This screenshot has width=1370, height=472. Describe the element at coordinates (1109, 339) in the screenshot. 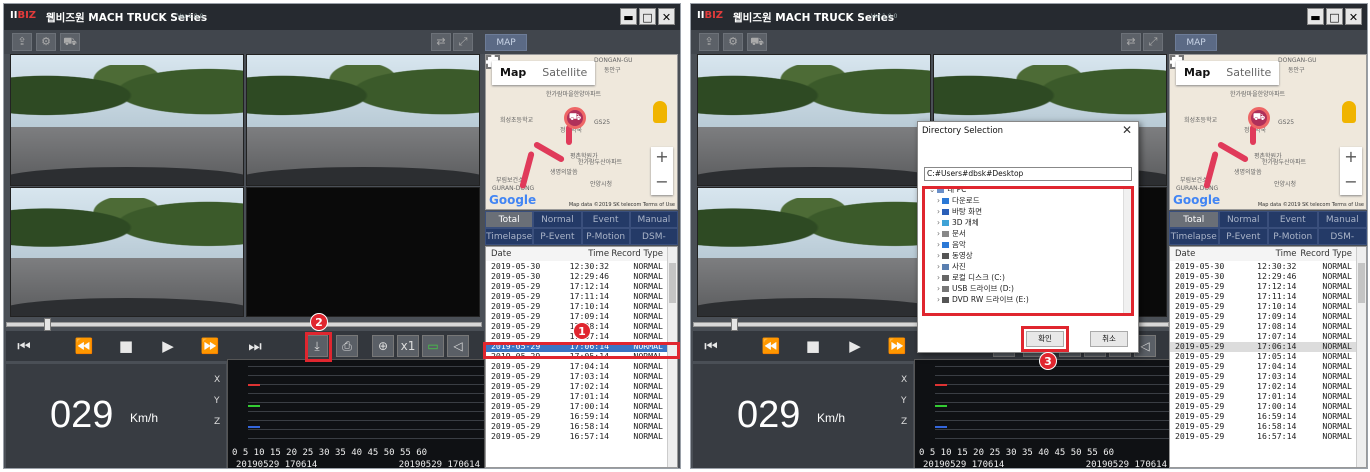

I see `cancel-button: 취소` at that location.